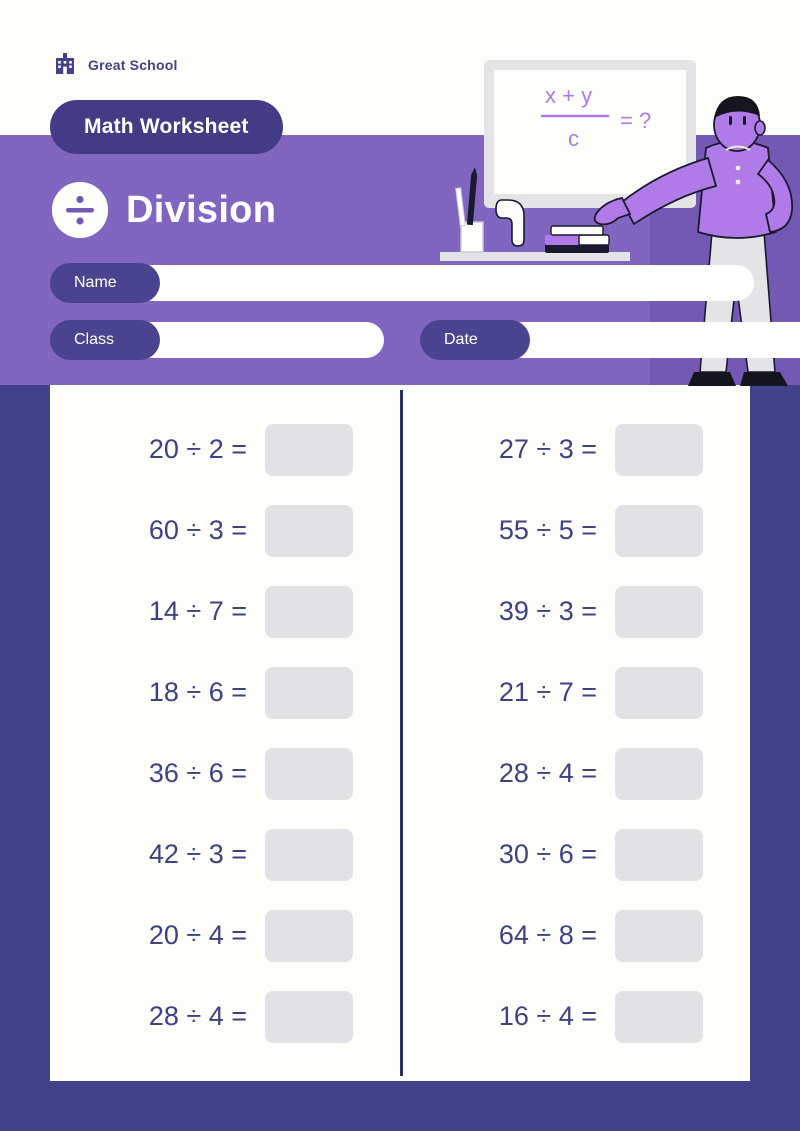 This screenshot has height=1131, width=800. Describe the element at coordinates (547, 611) in the screenshot. I see `problem-expression: 39 ÷ 3 =` at that location.